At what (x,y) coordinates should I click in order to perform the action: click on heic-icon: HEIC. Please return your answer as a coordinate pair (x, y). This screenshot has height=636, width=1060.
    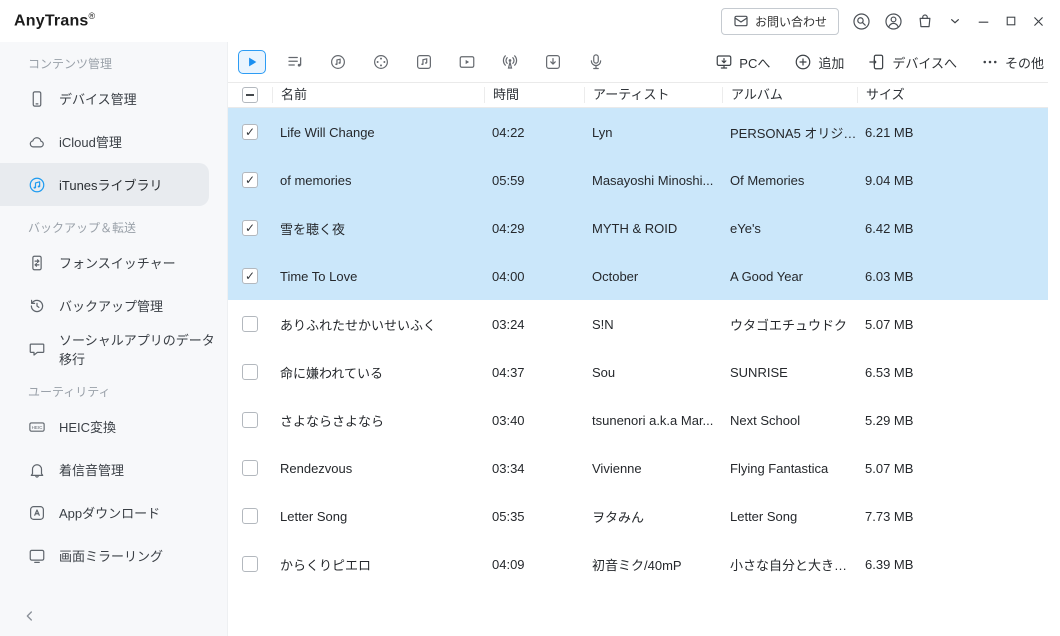
    Looking at the image, I should click on (37, 427).